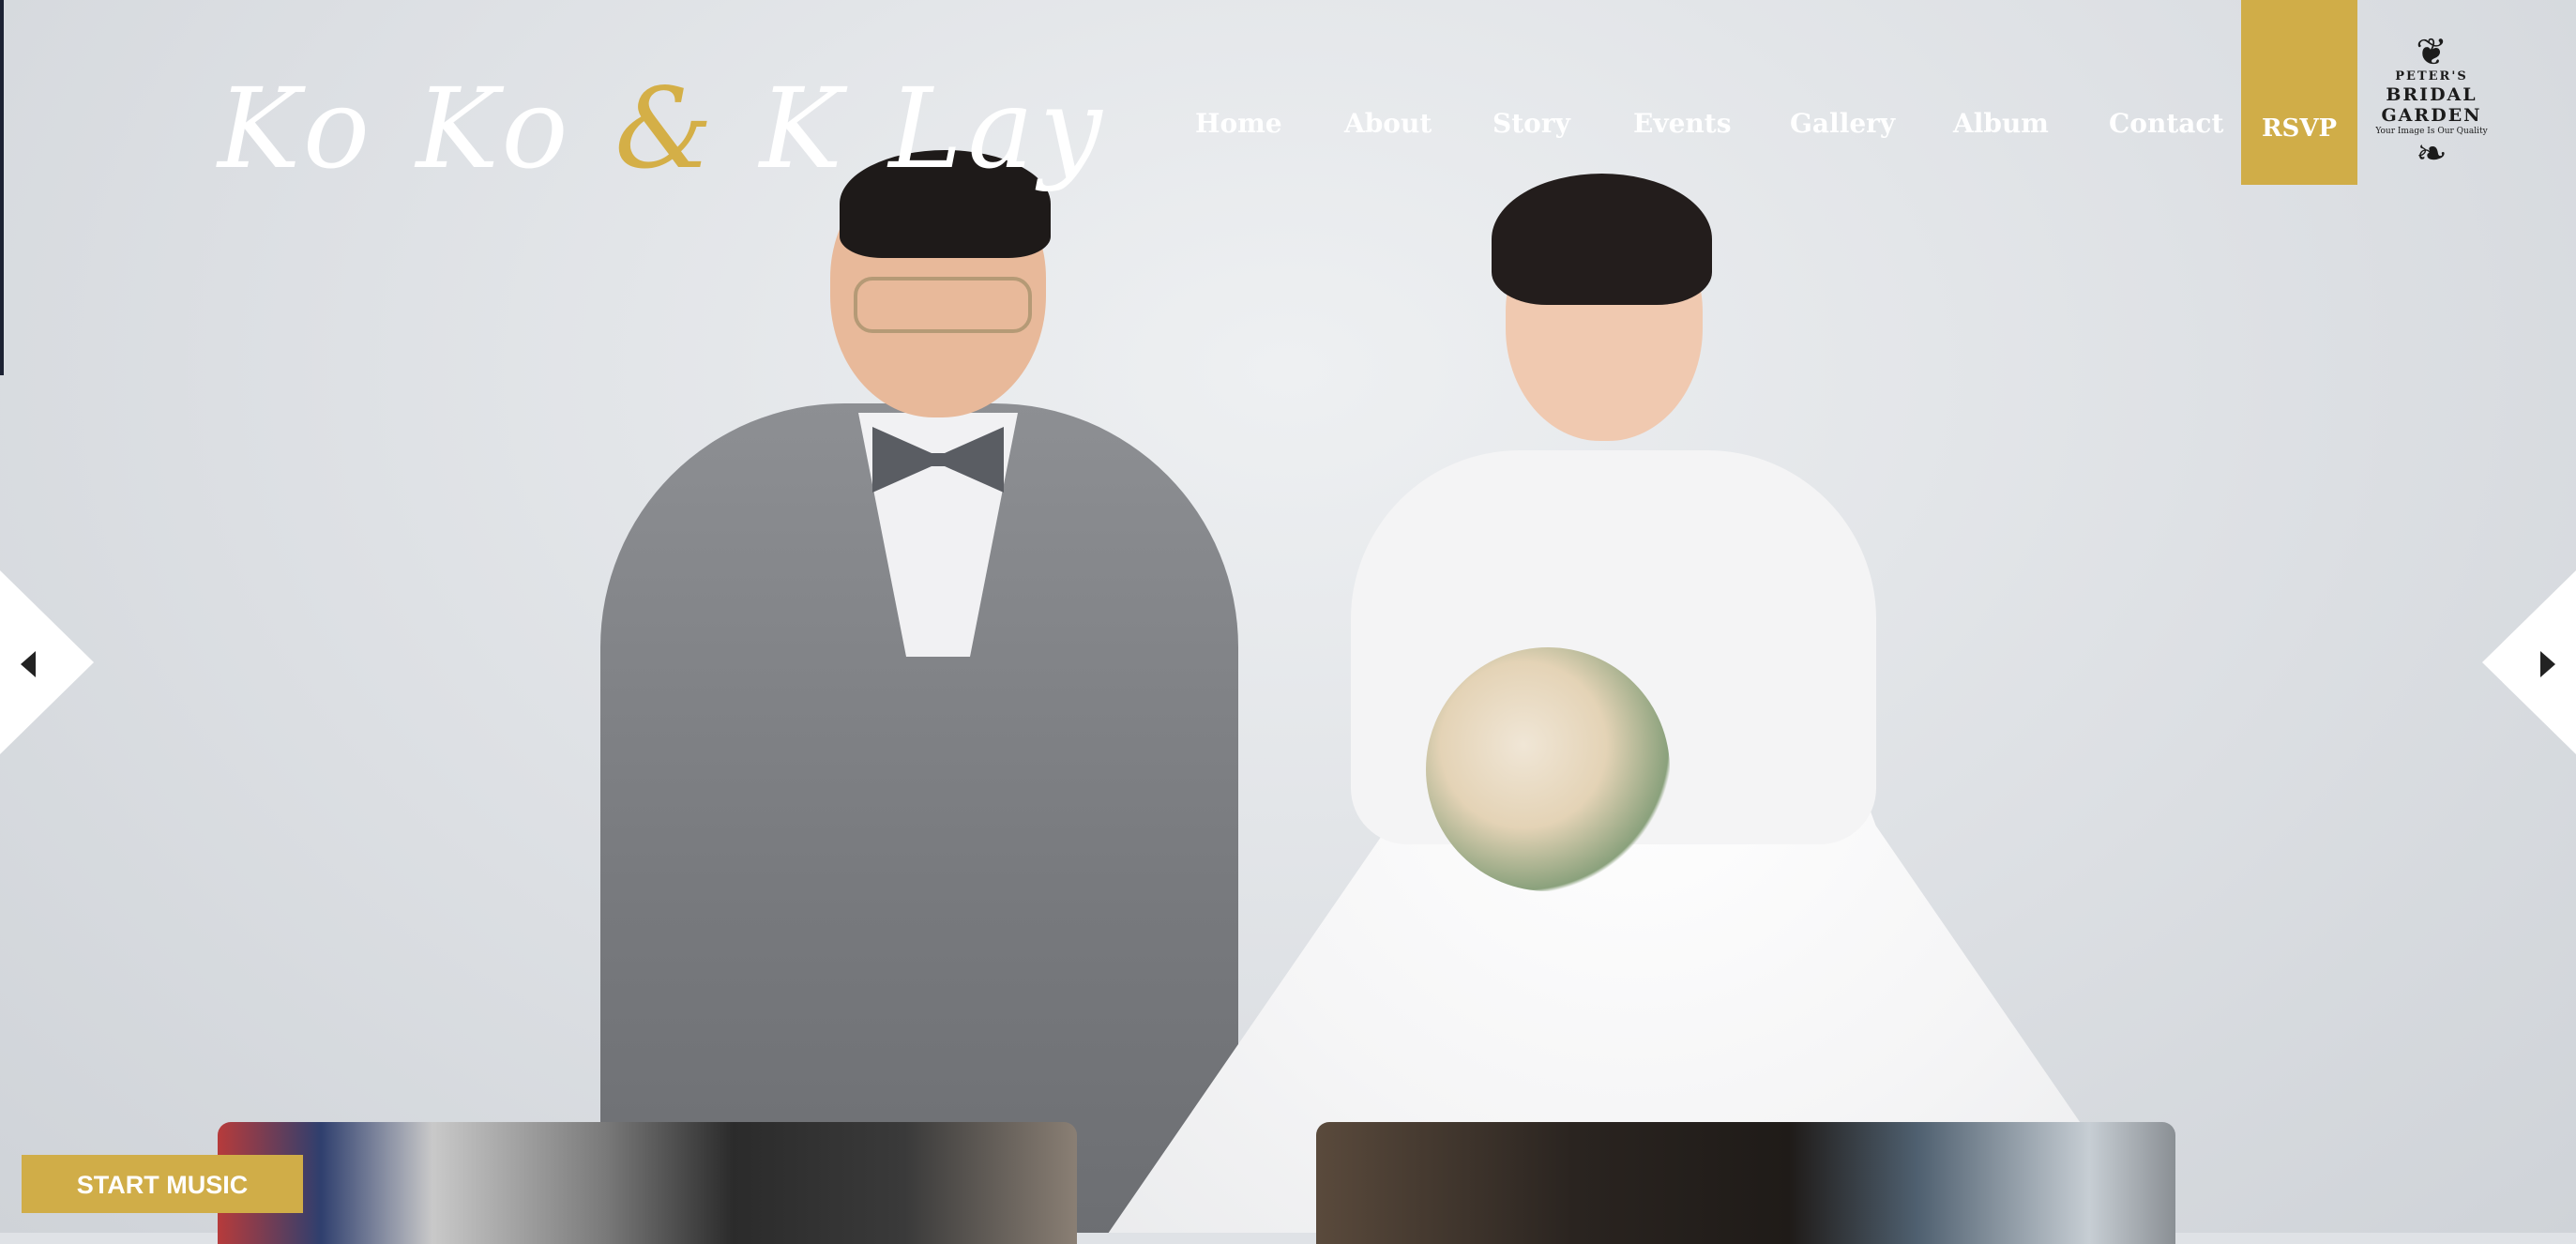  What do you see at coordinates (2431, 105) in the screenshot?
I see `brand-line2: BRIDAL GARDEN` at bounding box center [2431, 105].